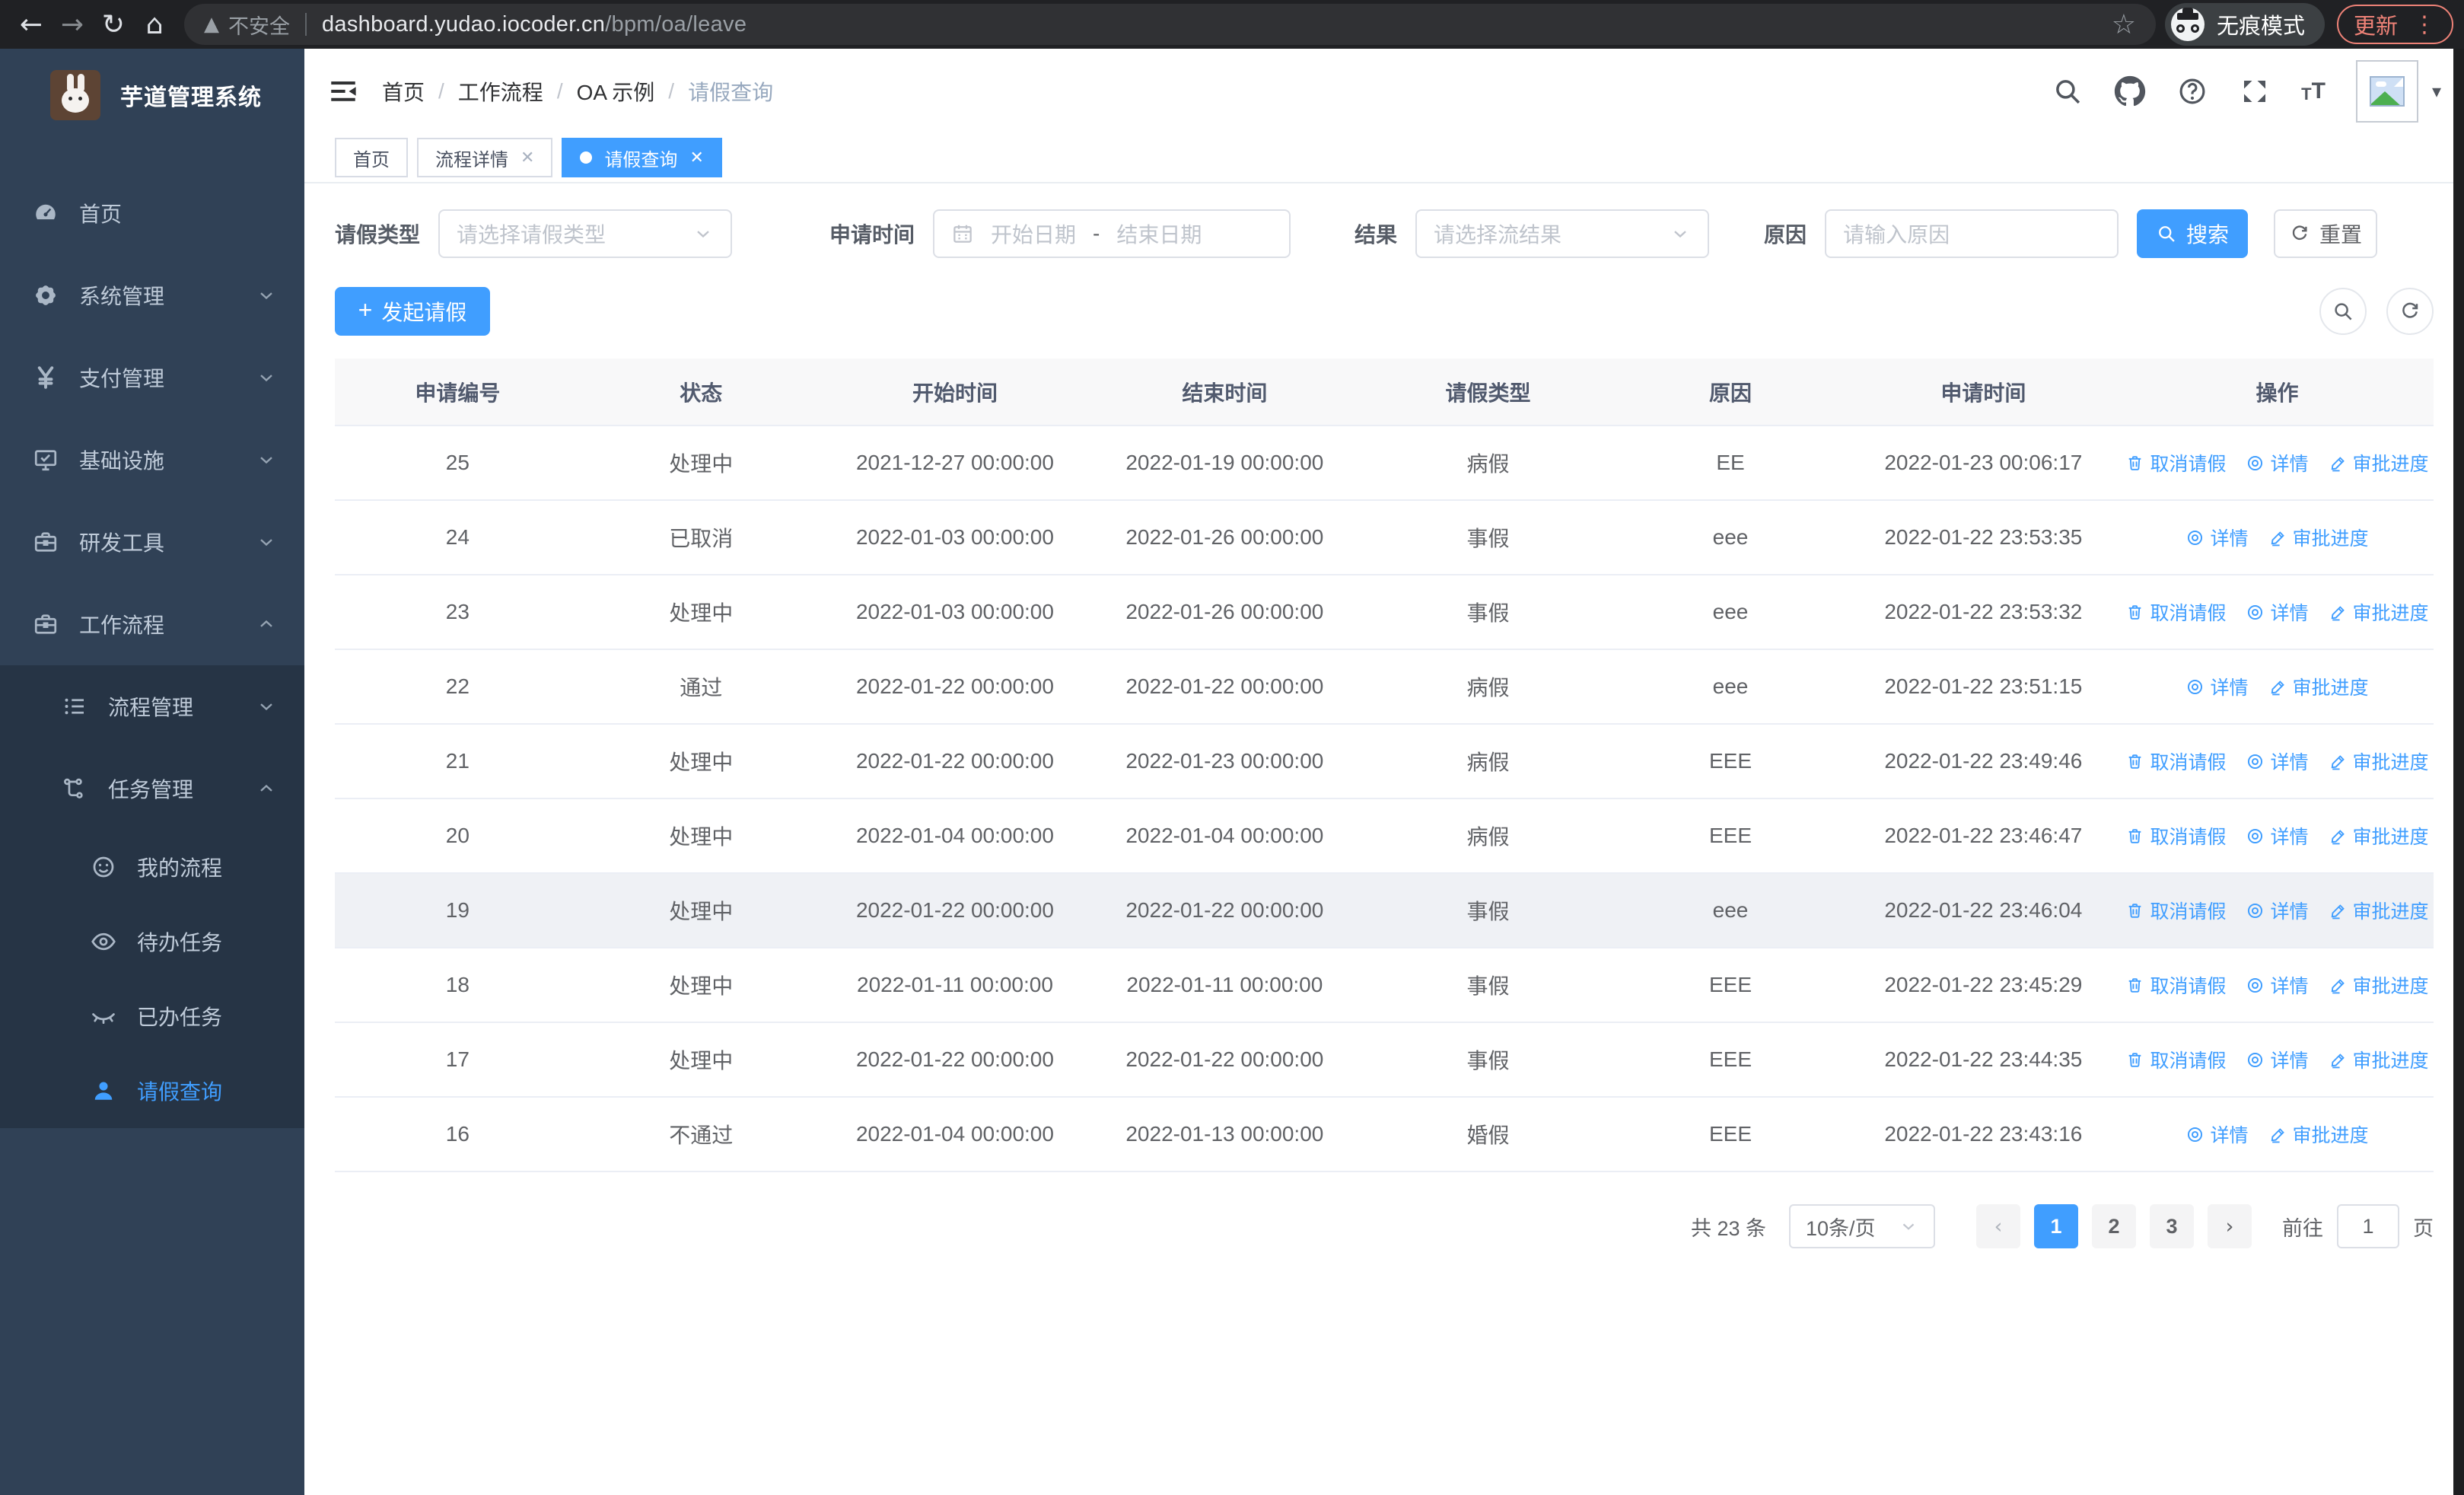  I want to click on next-page-button: ›, so click(2230, 1226).